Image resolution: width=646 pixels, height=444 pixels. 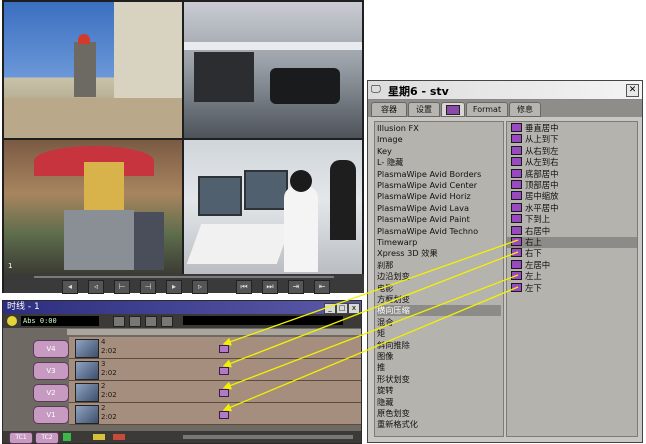 What do you see at coordinates (525, 109) in the screenshot?
I see `tab-info: 修息` at bounding box center [525, 109].